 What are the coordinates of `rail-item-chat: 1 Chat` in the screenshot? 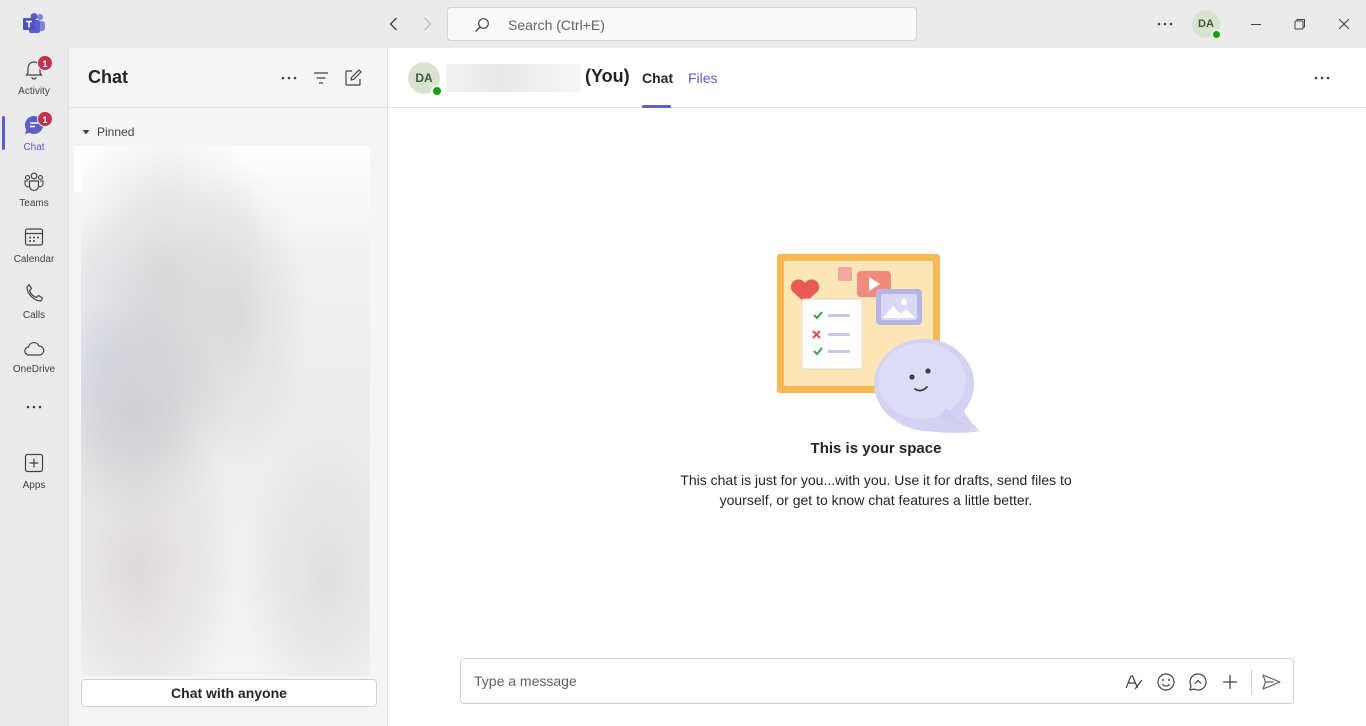 It's located at (34, 132).